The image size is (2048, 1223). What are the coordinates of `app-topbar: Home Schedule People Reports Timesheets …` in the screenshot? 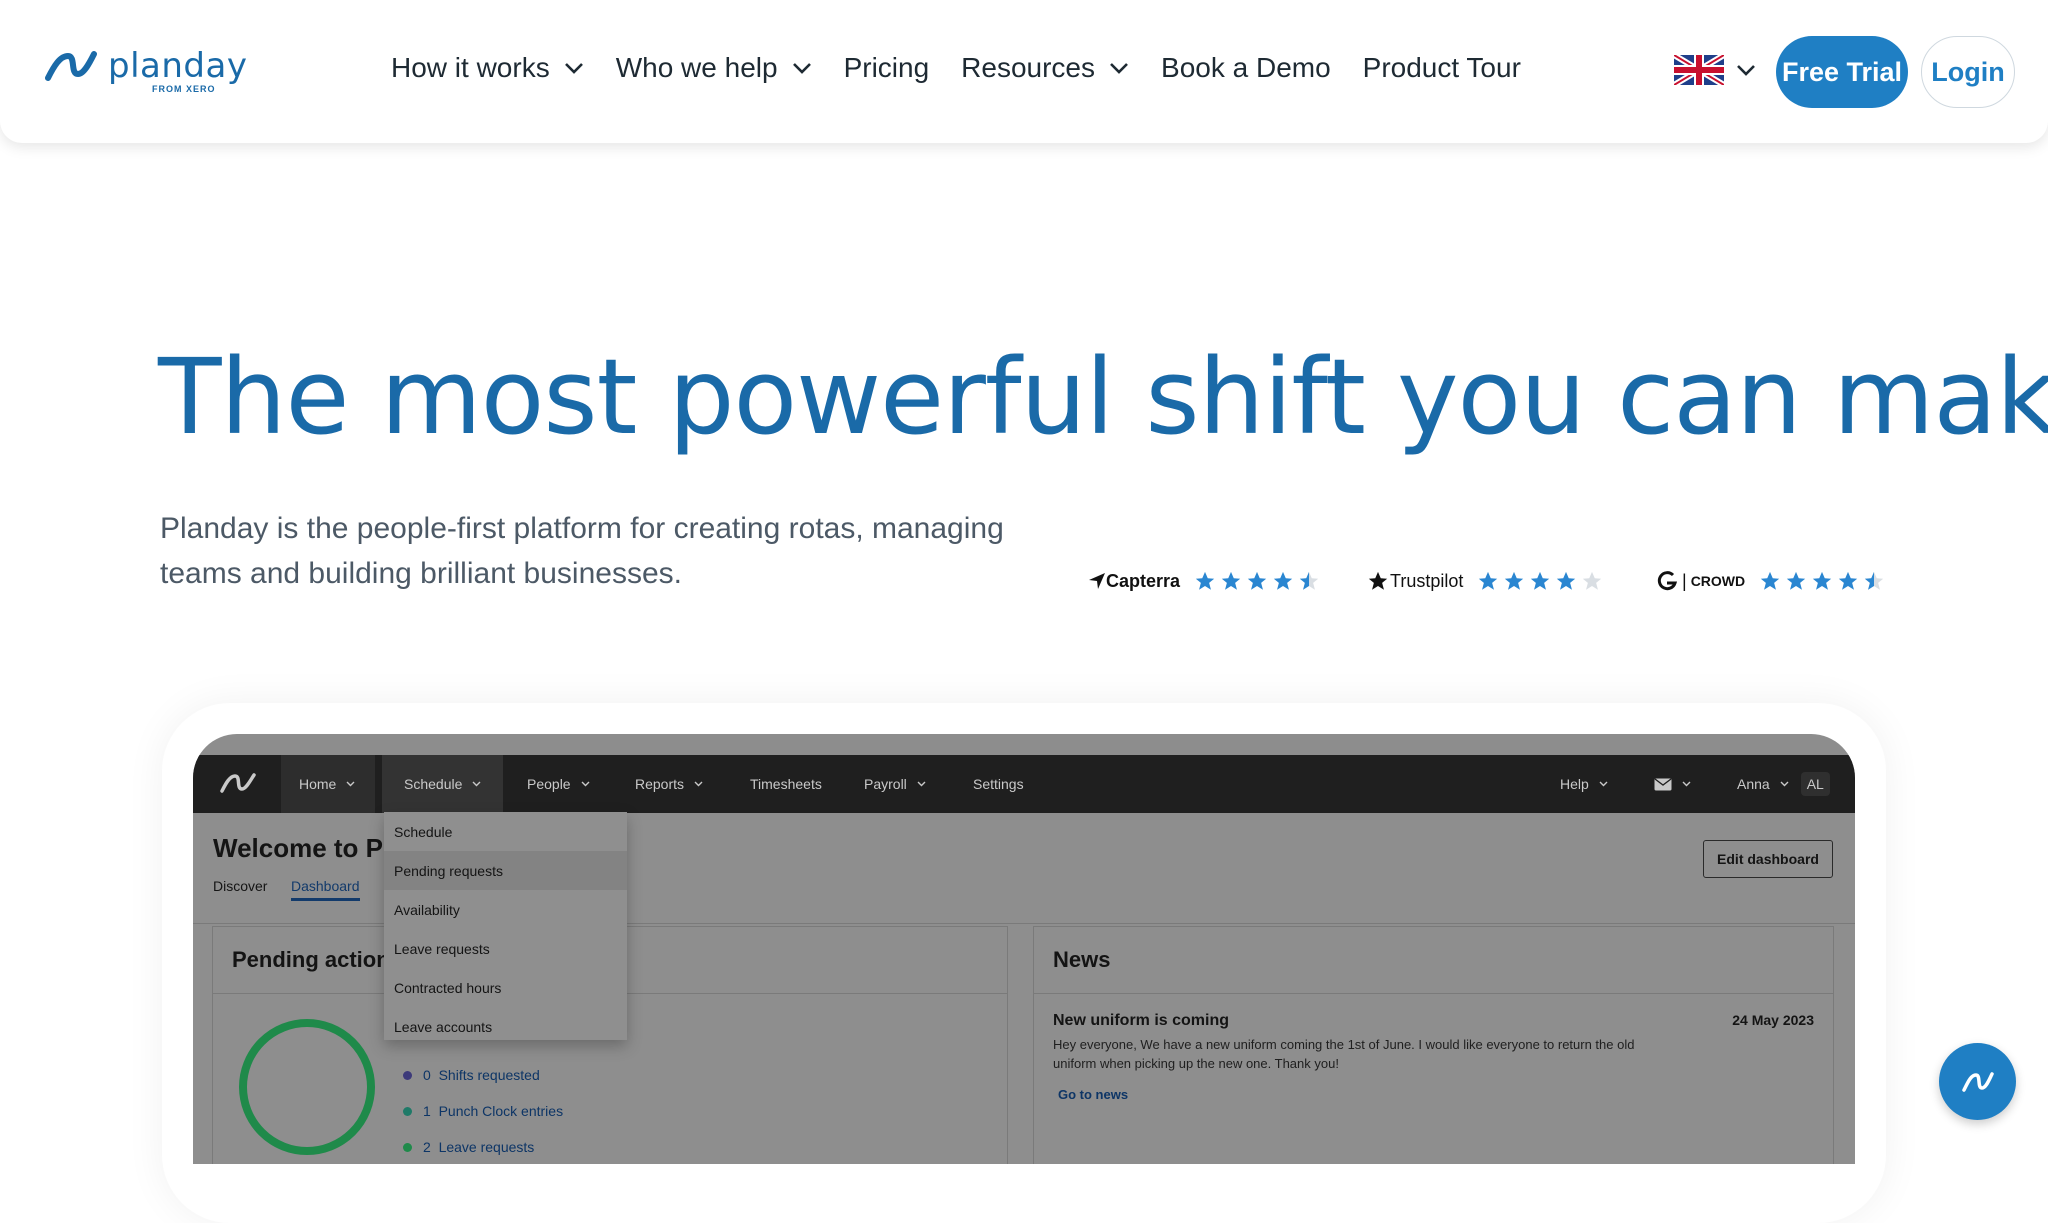 It's located at (1024, 784).